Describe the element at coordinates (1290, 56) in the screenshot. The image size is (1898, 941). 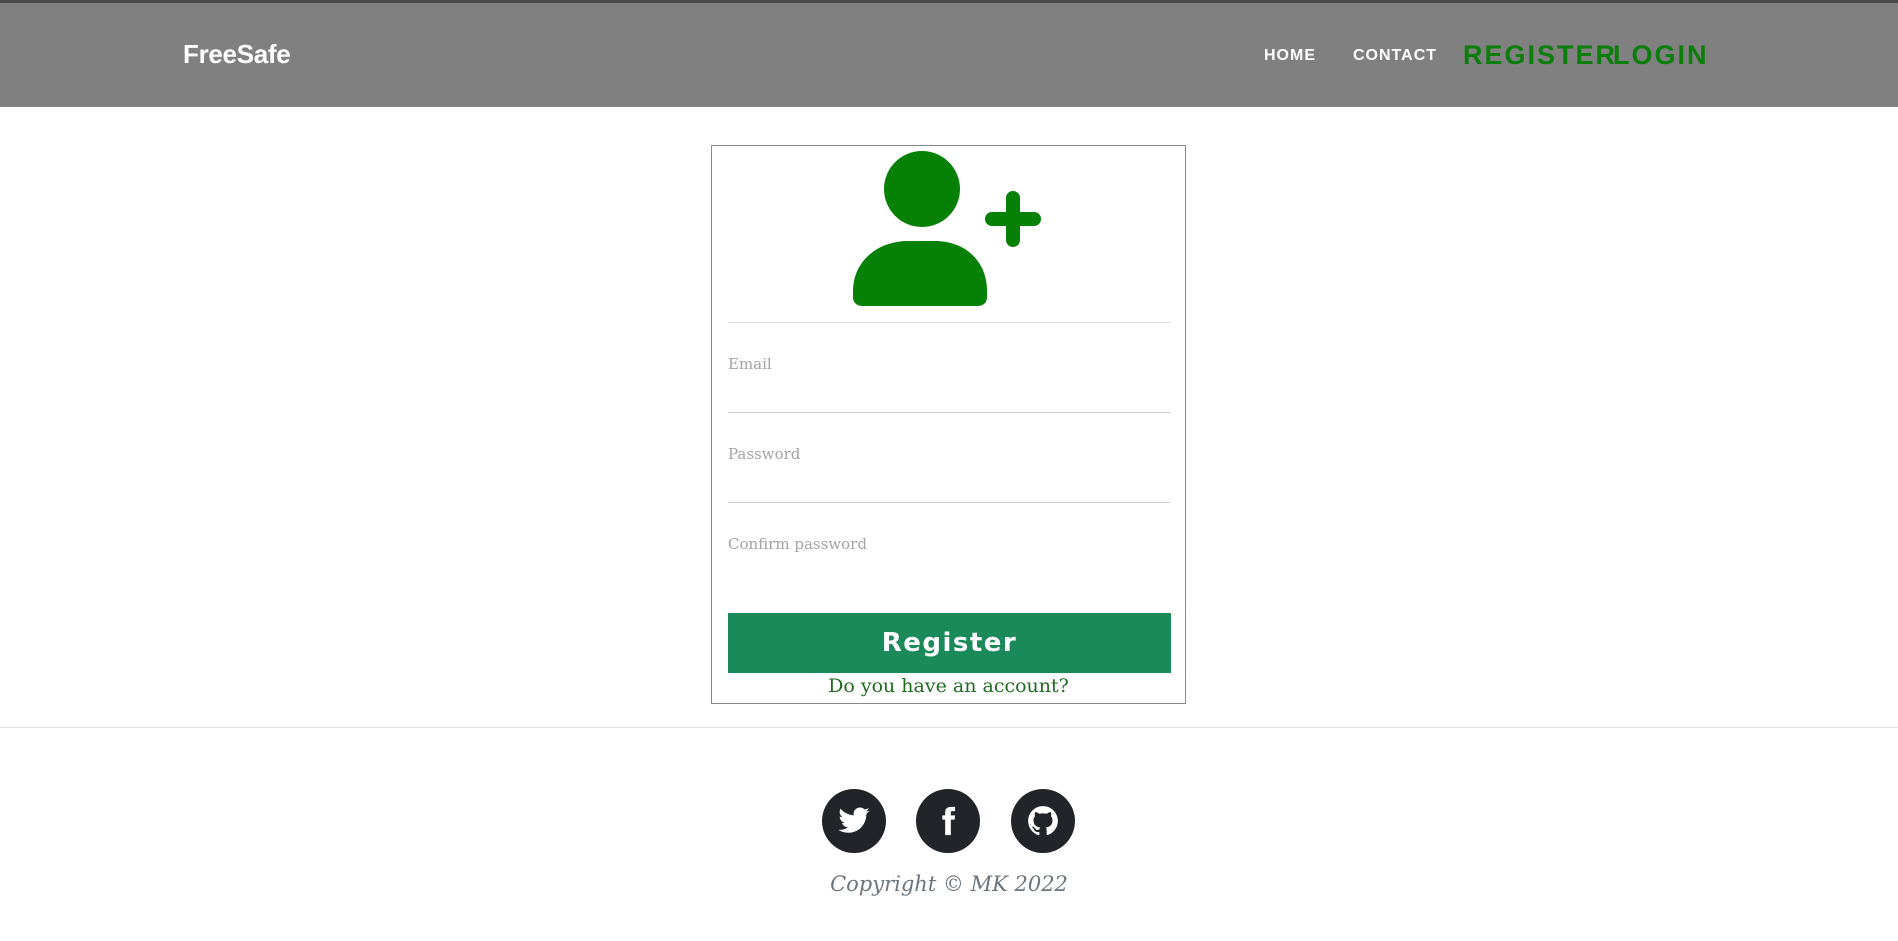
I see `nav-home-link: HOME` at that location.